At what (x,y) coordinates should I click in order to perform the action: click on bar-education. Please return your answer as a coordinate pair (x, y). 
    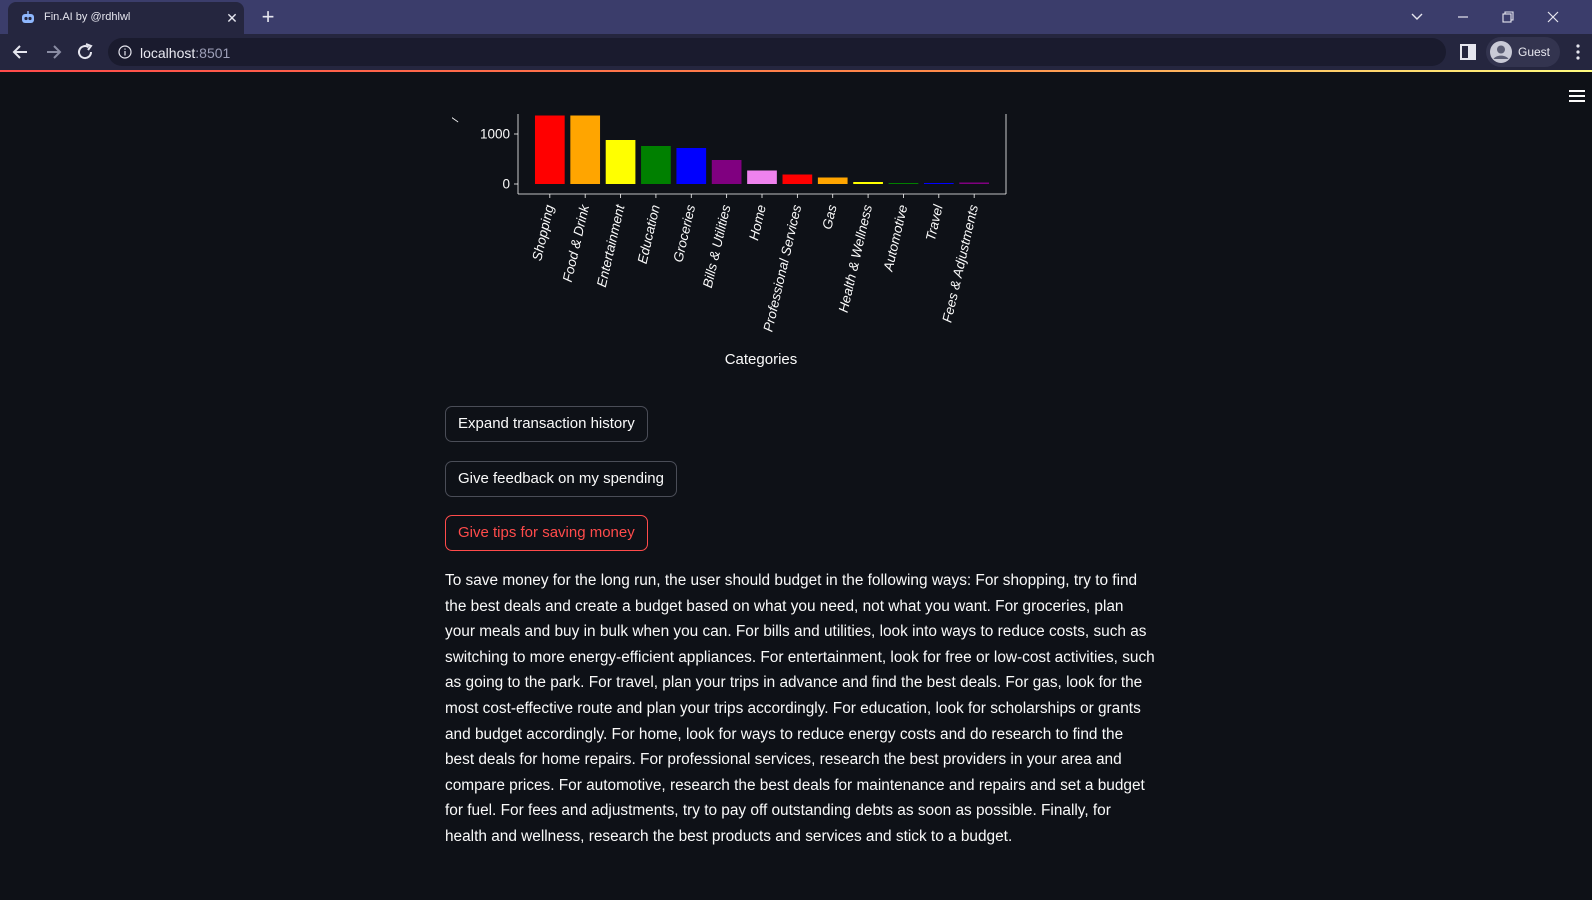
    Looking at the image, I should click on (656, 165).